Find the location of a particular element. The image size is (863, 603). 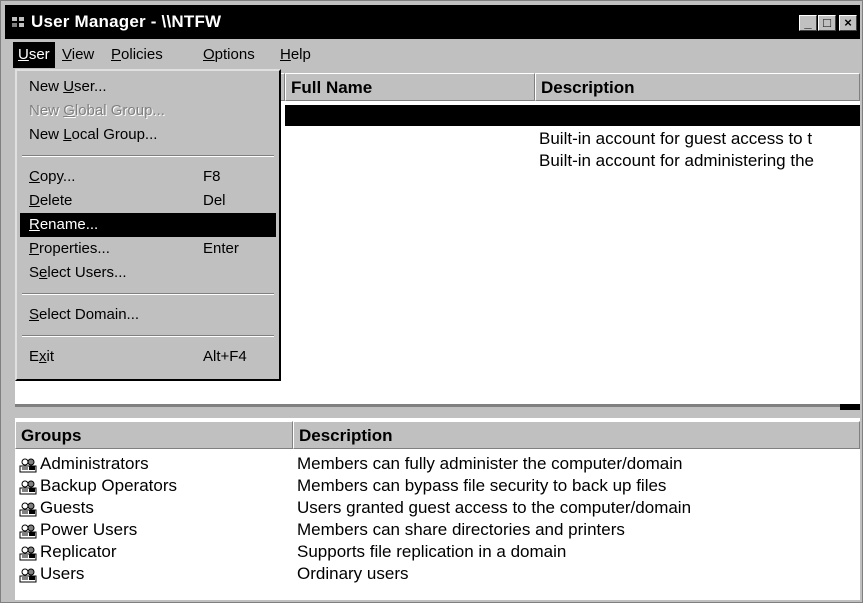

menu-help: Help is located at coordinates (295, 55).